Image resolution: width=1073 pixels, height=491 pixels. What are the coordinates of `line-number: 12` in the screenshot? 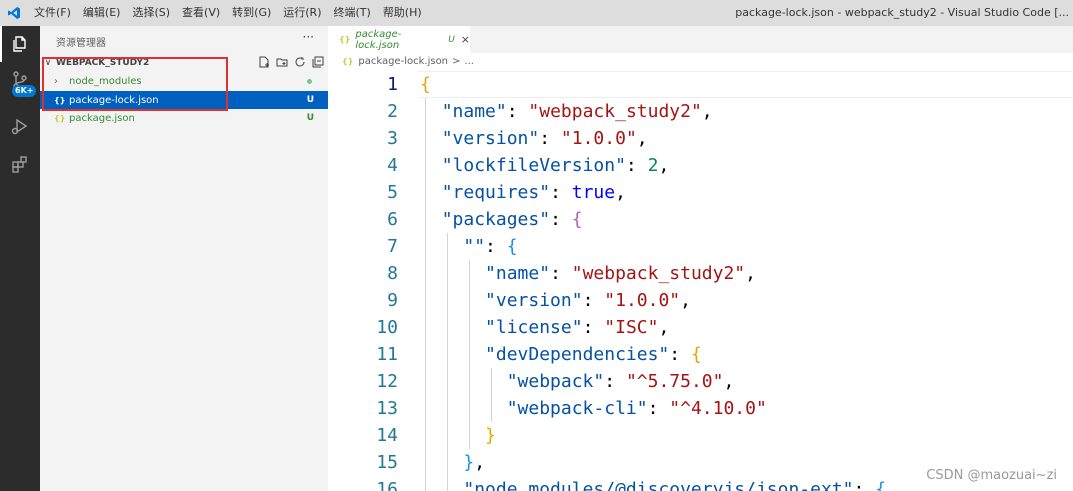 It's located at (387, 381).